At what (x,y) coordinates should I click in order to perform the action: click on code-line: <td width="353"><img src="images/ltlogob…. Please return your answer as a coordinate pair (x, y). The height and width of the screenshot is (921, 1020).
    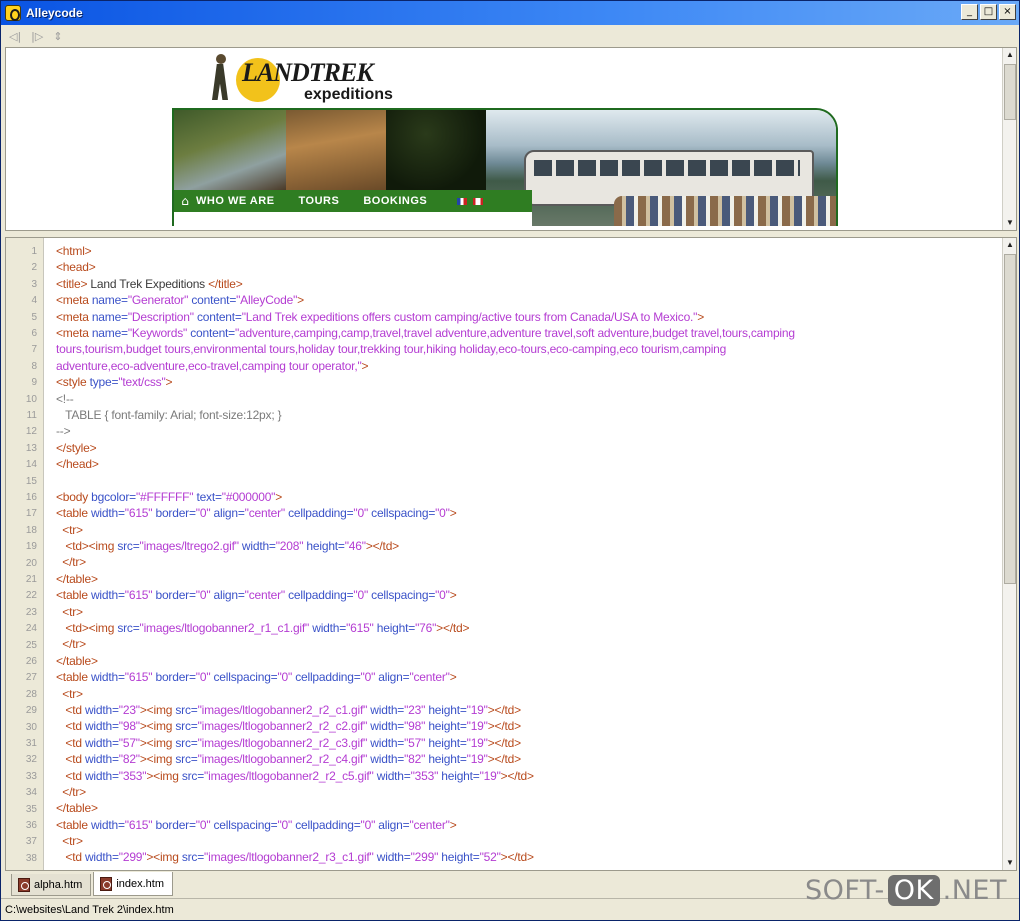
    Looking at the image, I should click on (526, 777).